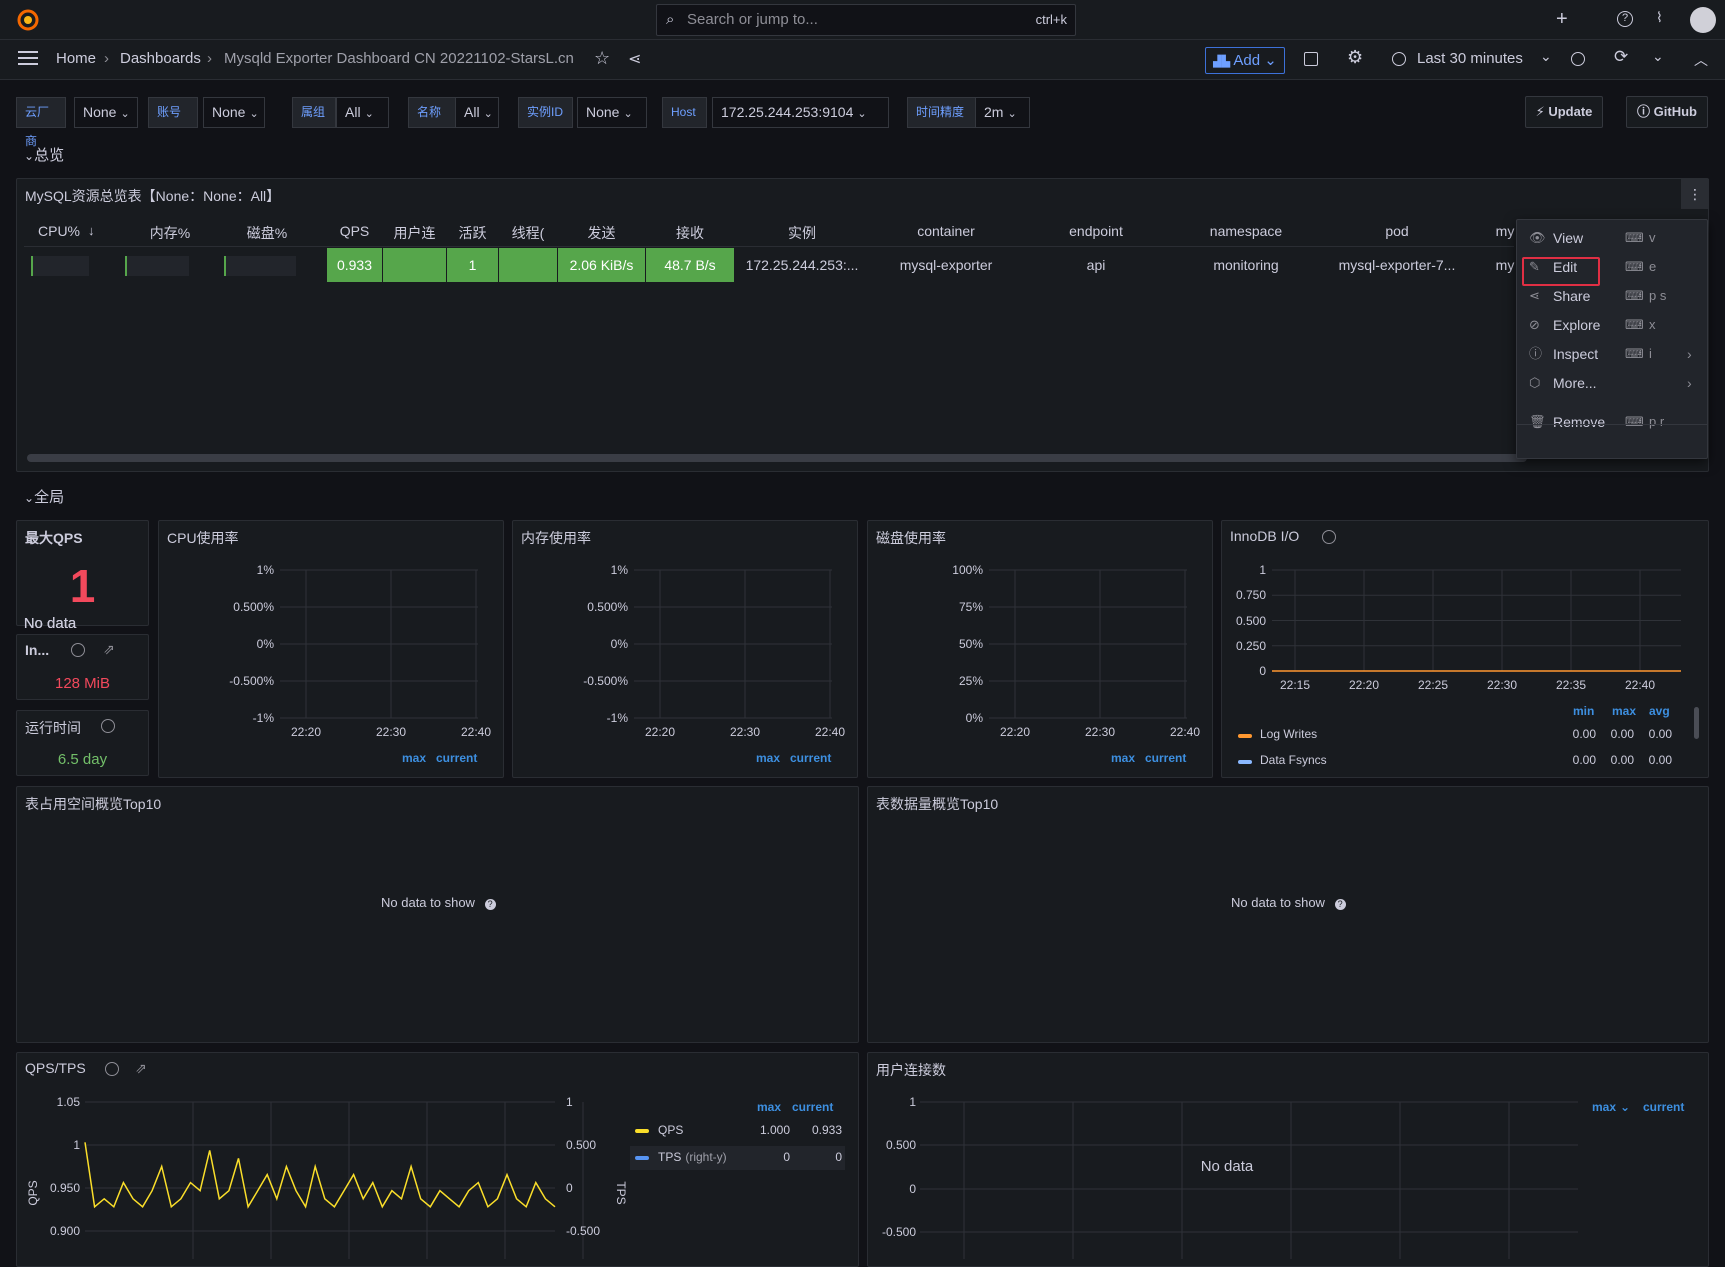 The height and width of the screenshot is (1267, 1725). What do you see at coordinates (866, 20) in the screenshot?
I see `search-input: ⌕ Search or jump to... ctrl+k` at bounding box center [866, 20].